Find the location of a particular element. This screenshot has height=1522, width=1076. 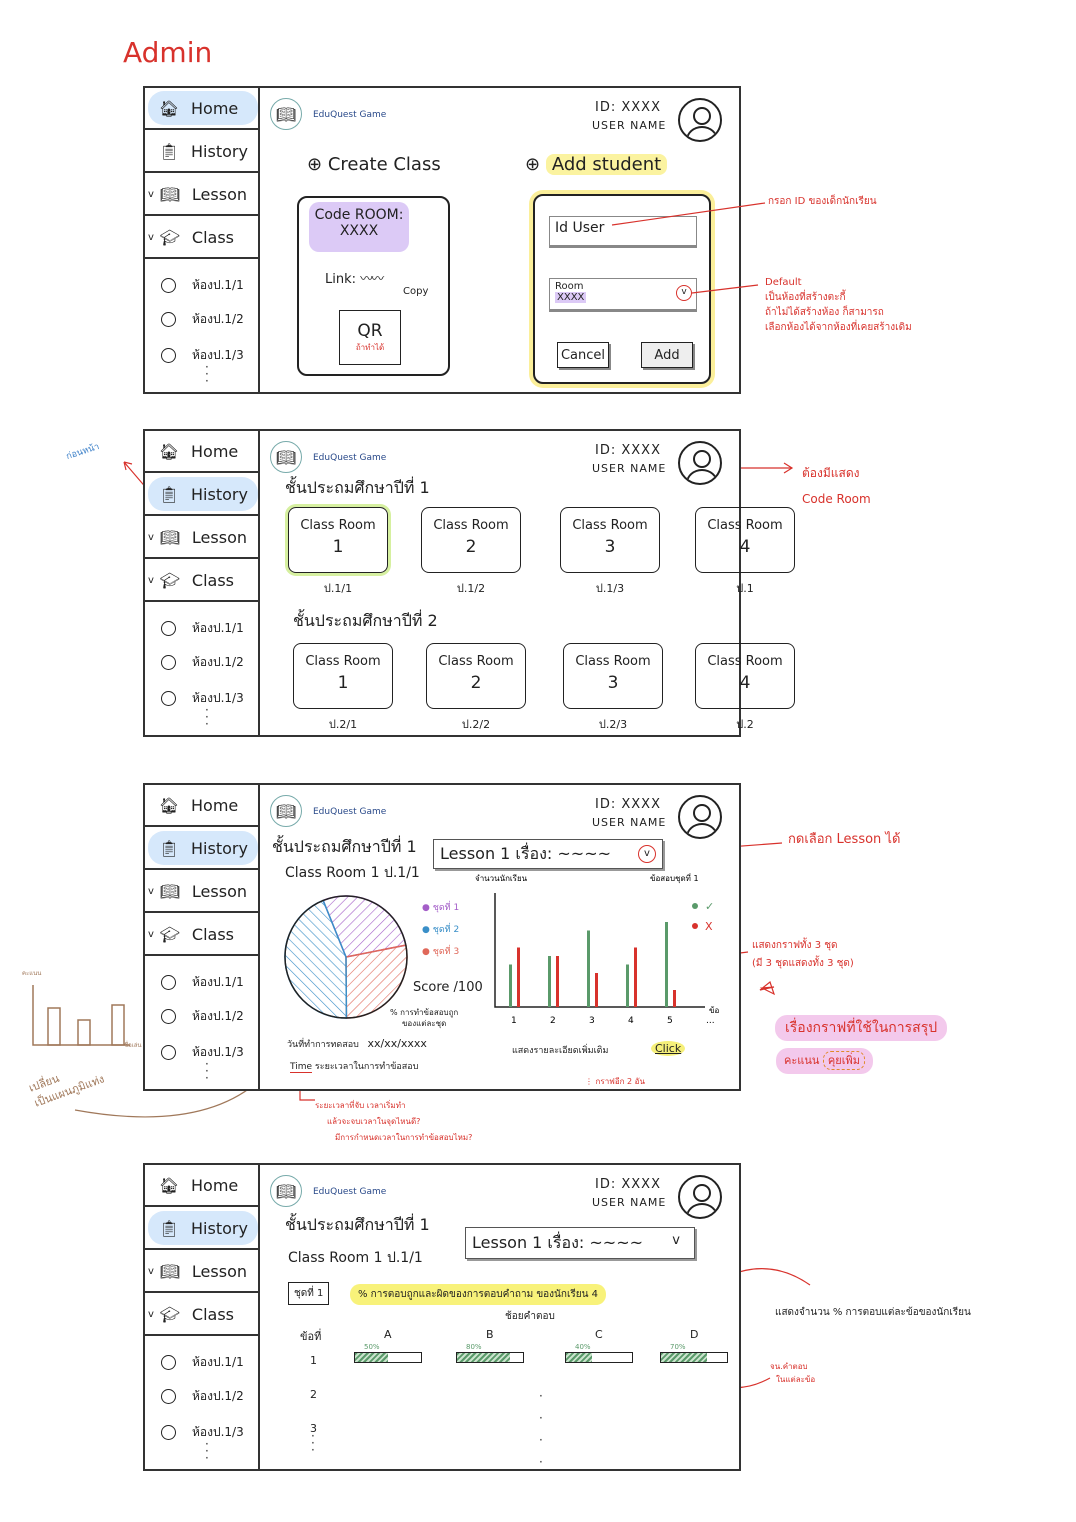

click-more-button: Click is located at coordinates (668, 1048).